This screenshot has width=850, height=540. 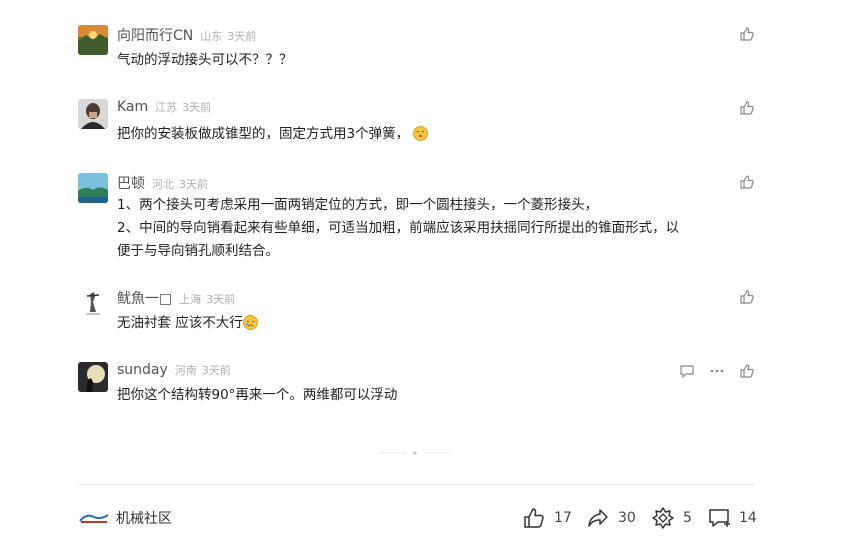 I want to click on username: sunday, so click(x=142, y=370).